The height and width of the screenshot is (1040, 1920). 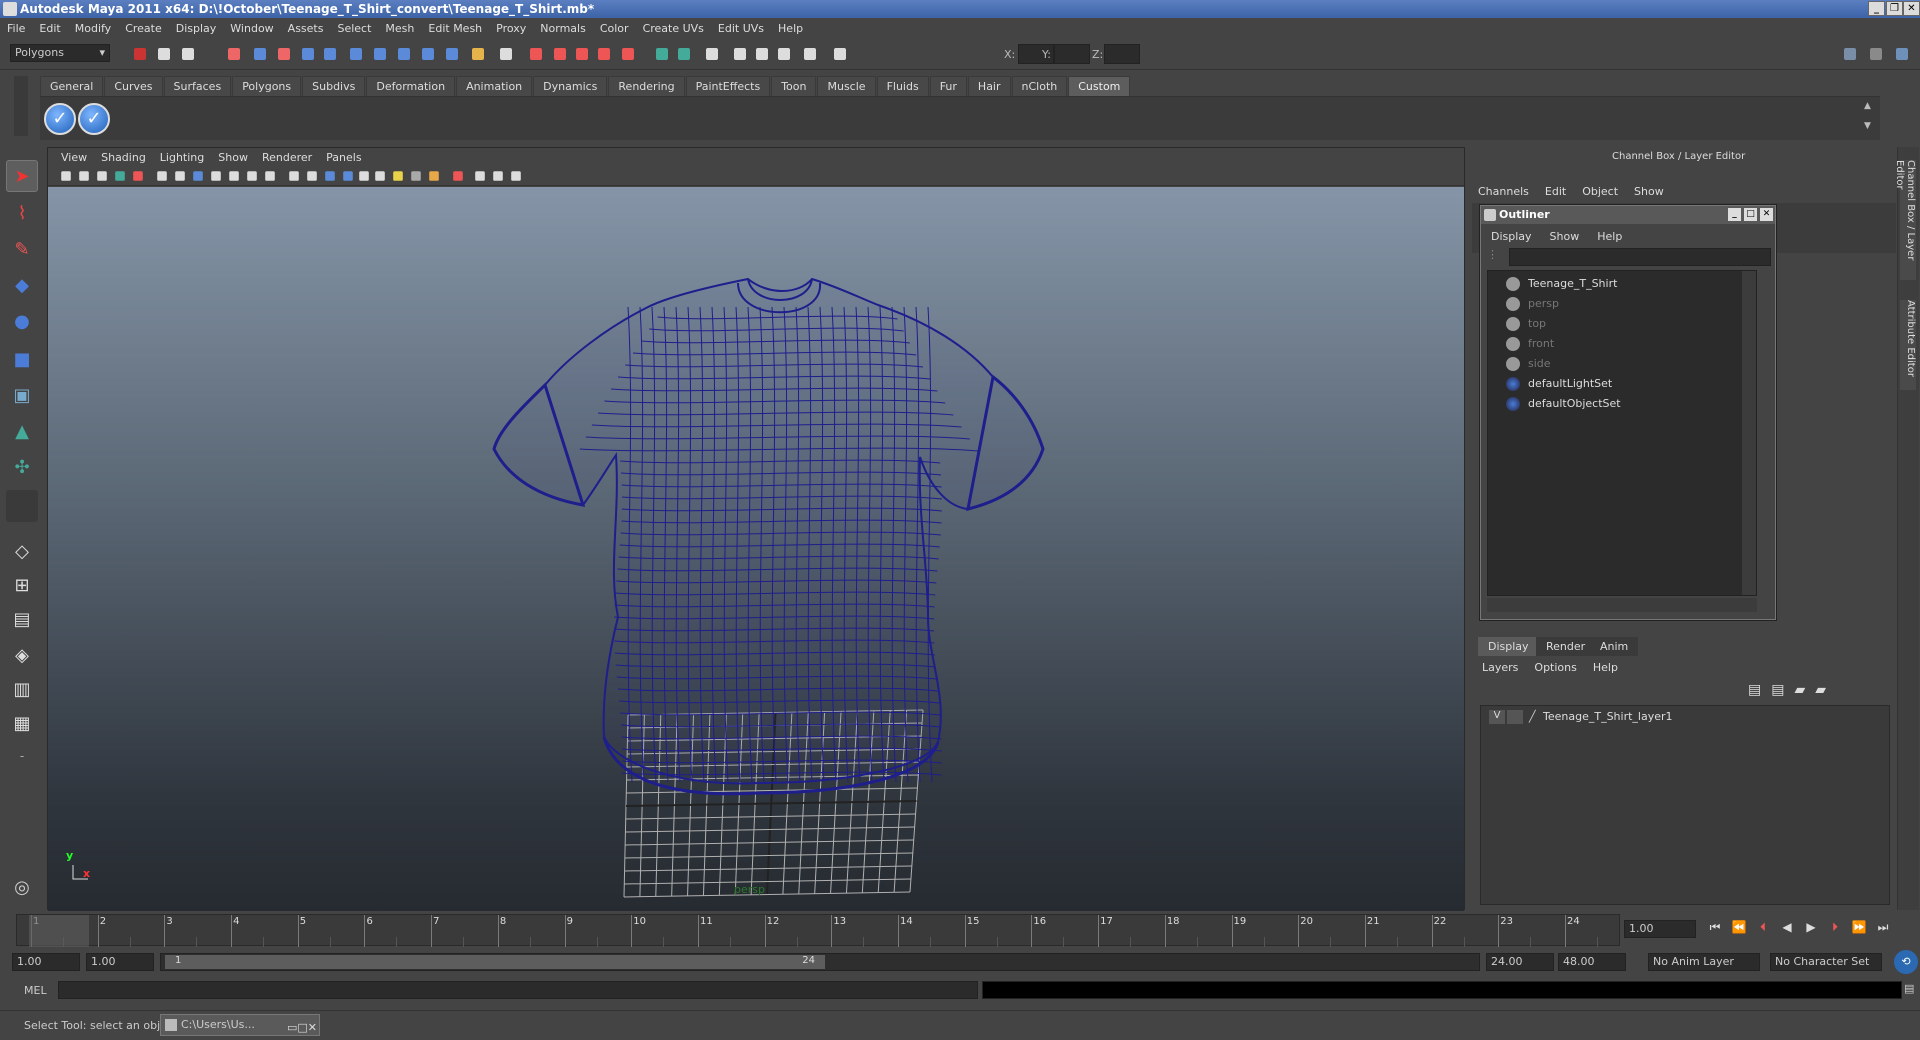 I want to click on camera-select-icon, so click(x=66, y=176).